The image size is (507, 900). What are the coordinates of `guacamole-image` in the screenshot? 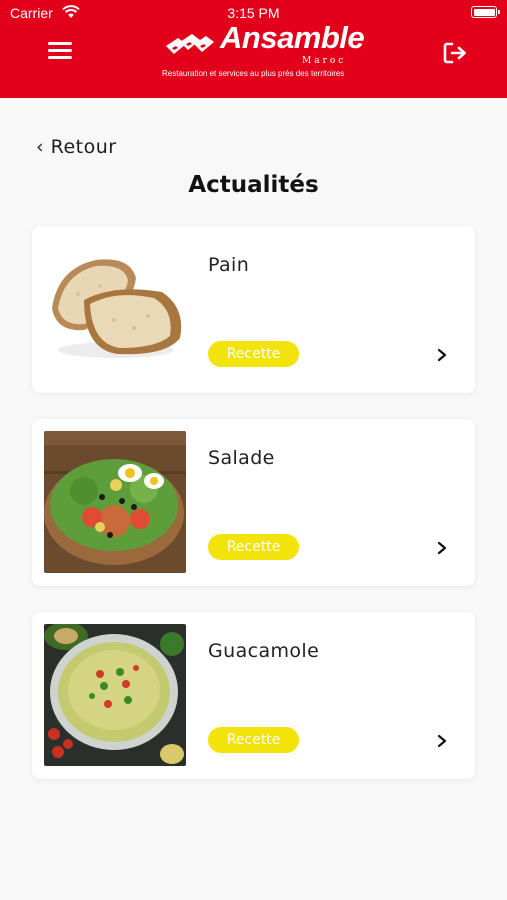 It's located at (115, 695).